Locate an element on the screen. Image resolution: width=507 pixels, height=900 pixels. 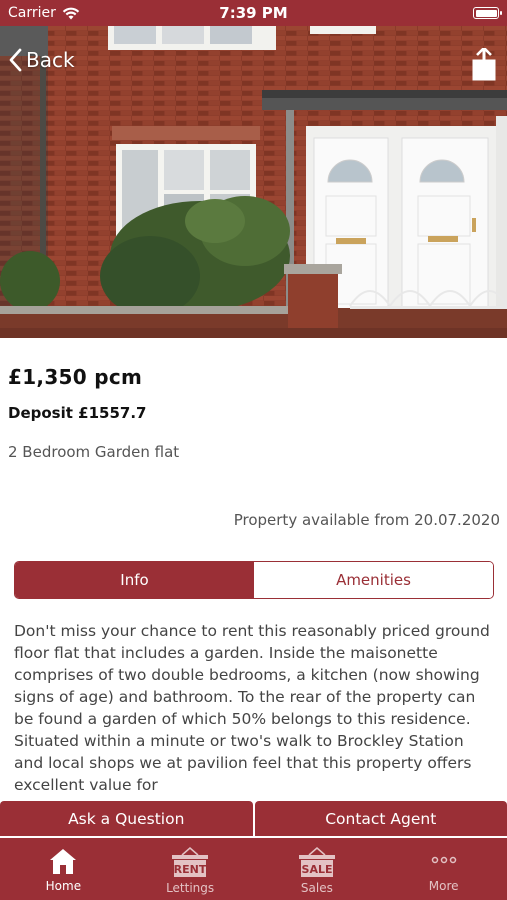
back-button: Back is located at coordinates (41, 60).